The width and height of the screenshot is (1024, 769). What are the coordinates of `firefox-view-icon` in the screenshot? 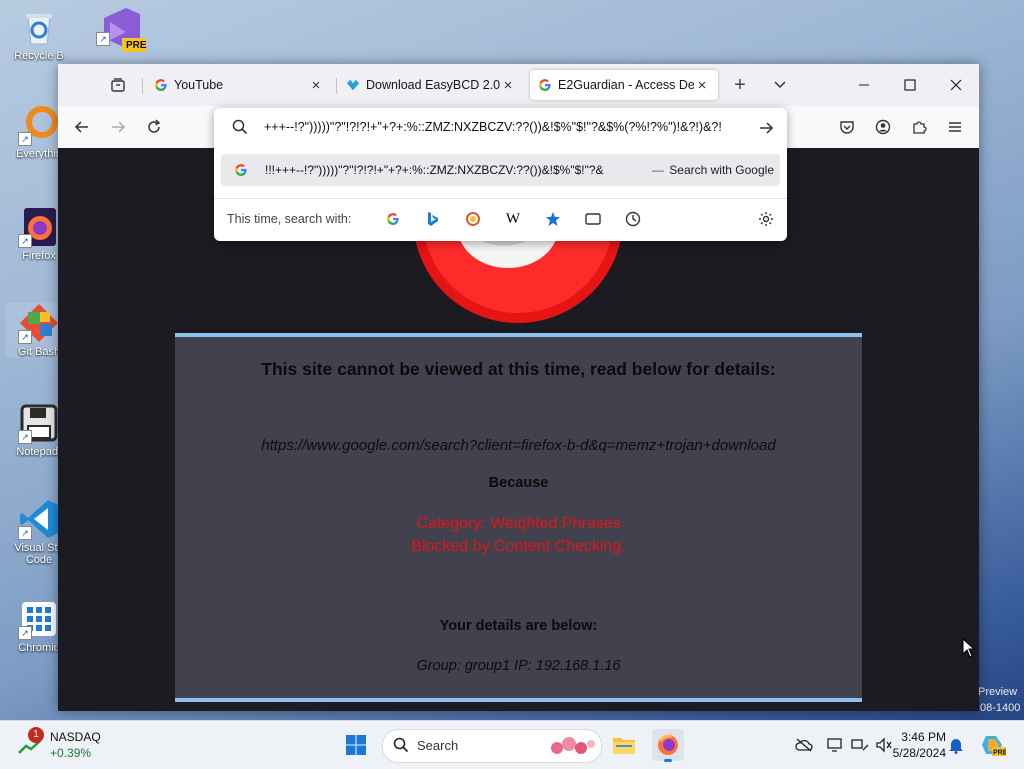 It's located at (118, 85).